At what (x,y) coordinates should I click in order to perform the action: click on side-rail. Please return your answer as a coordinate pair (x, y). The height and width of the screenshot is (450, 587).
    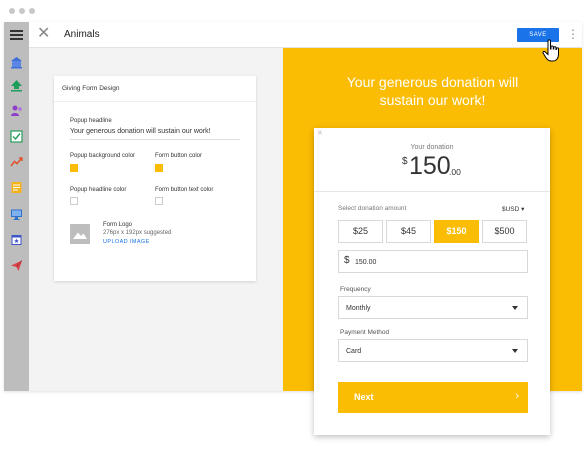
    Looking at the image, I should click on (16, 206).